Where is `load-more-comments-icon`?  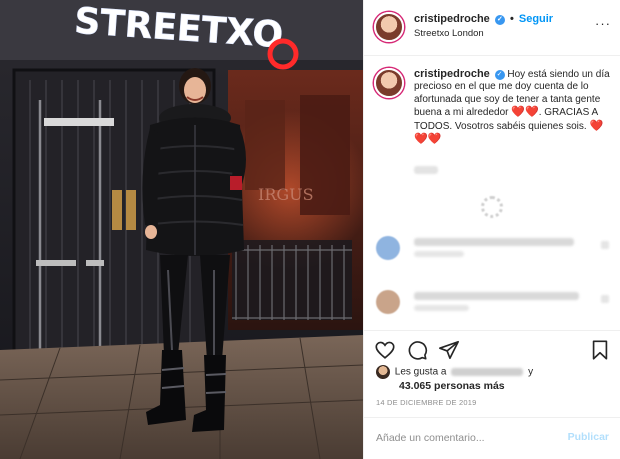 load-more-comments-icon is located at coordinates (492, 207).